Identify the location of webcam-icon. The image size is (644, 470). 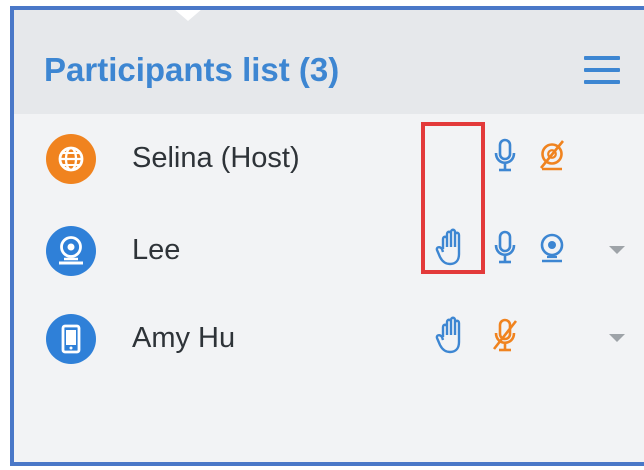
(552, 247).